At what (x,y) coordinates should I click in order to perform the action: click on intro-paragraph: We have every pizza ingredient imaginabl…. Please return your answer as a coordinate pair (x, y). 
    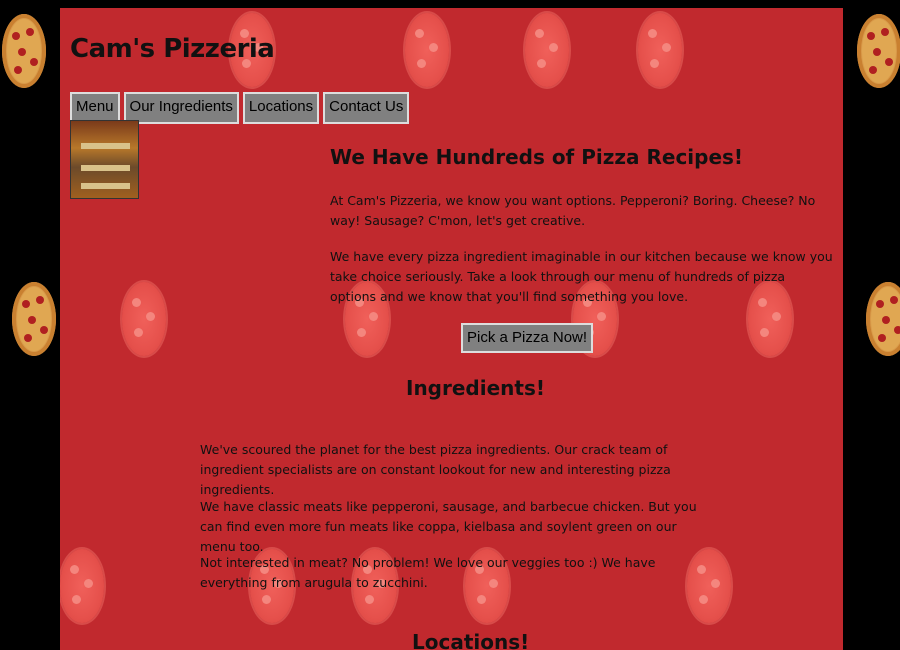
    Looking at the image, I should click on (581, 276).